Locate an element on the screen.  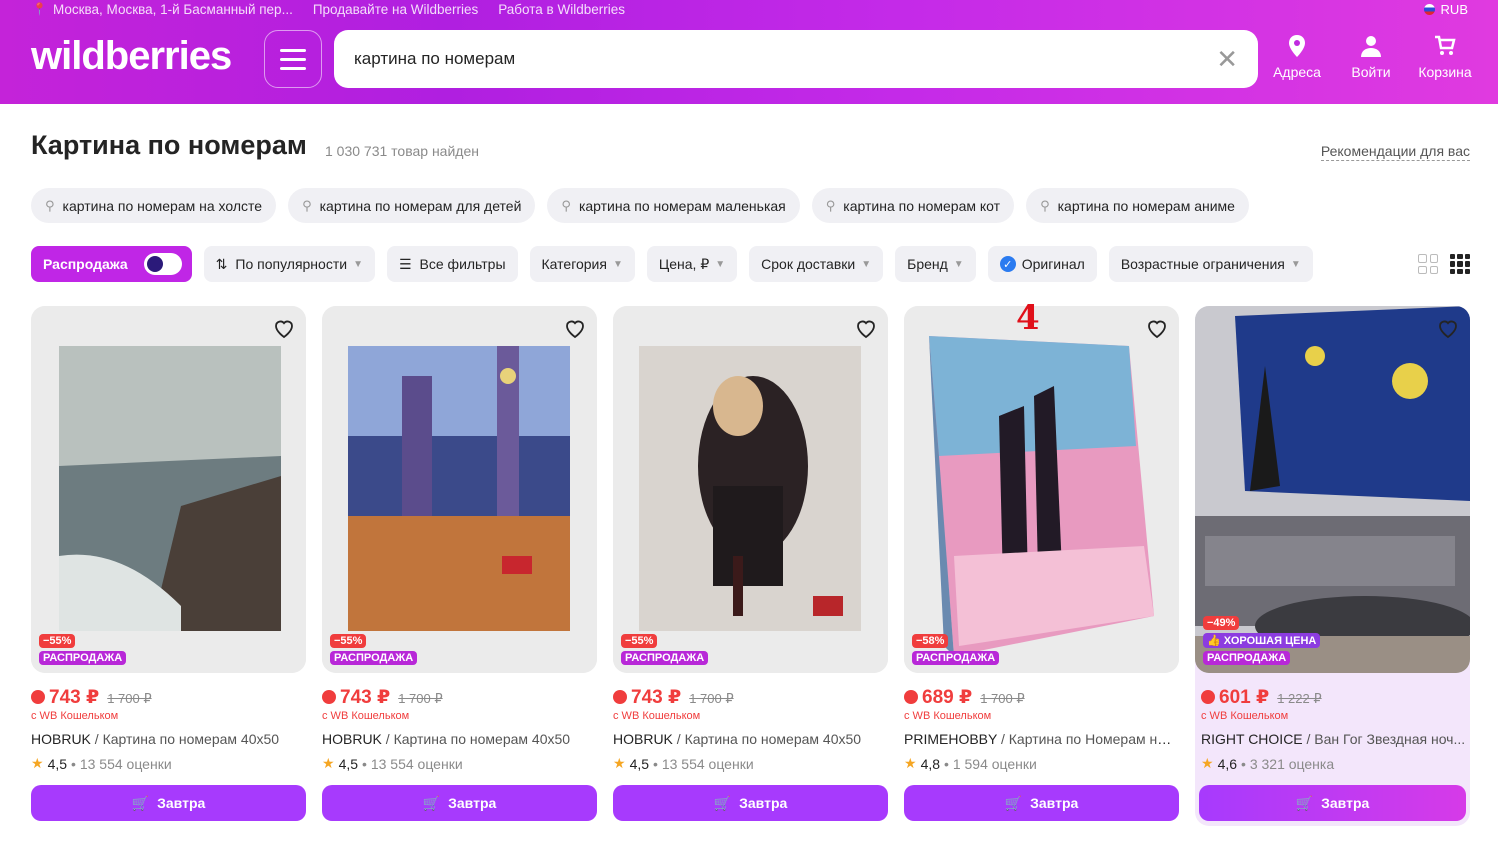
product-image: −58% РАСПРОДАЖА is located at coordinates (1041, 489).